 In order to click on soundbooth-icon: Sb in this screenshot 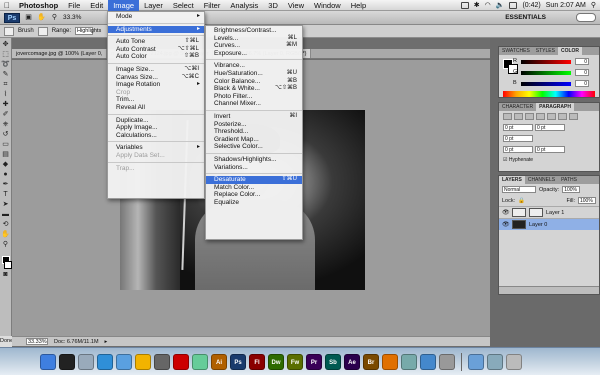, I will do `click(333, 361)`.